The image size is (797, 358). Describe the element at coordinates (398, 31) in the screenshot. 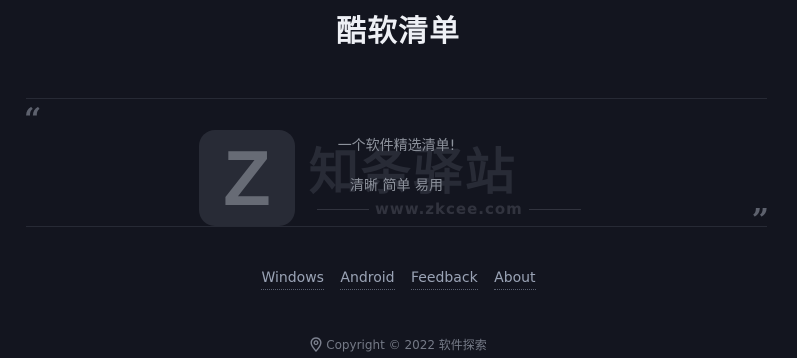

I see `page-title: 酷软清单` at that location.